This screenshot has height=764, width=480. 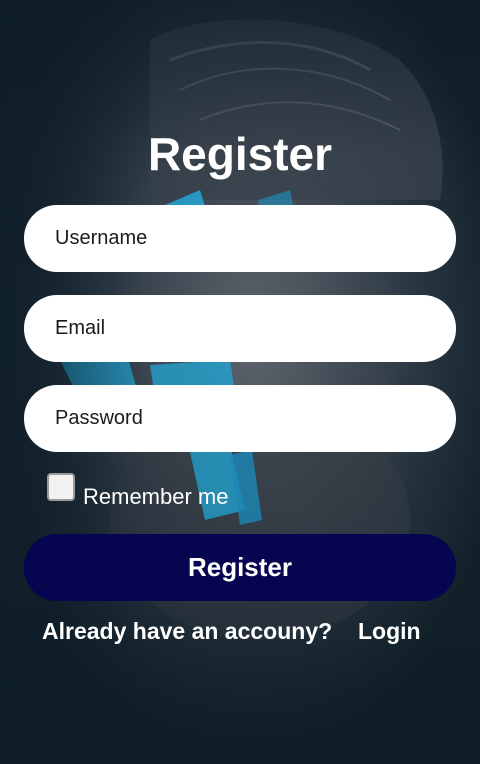 What do you see at coordinates (240, 238) in the screenshot?
I see `username-field` at bounding box center [240, 238].